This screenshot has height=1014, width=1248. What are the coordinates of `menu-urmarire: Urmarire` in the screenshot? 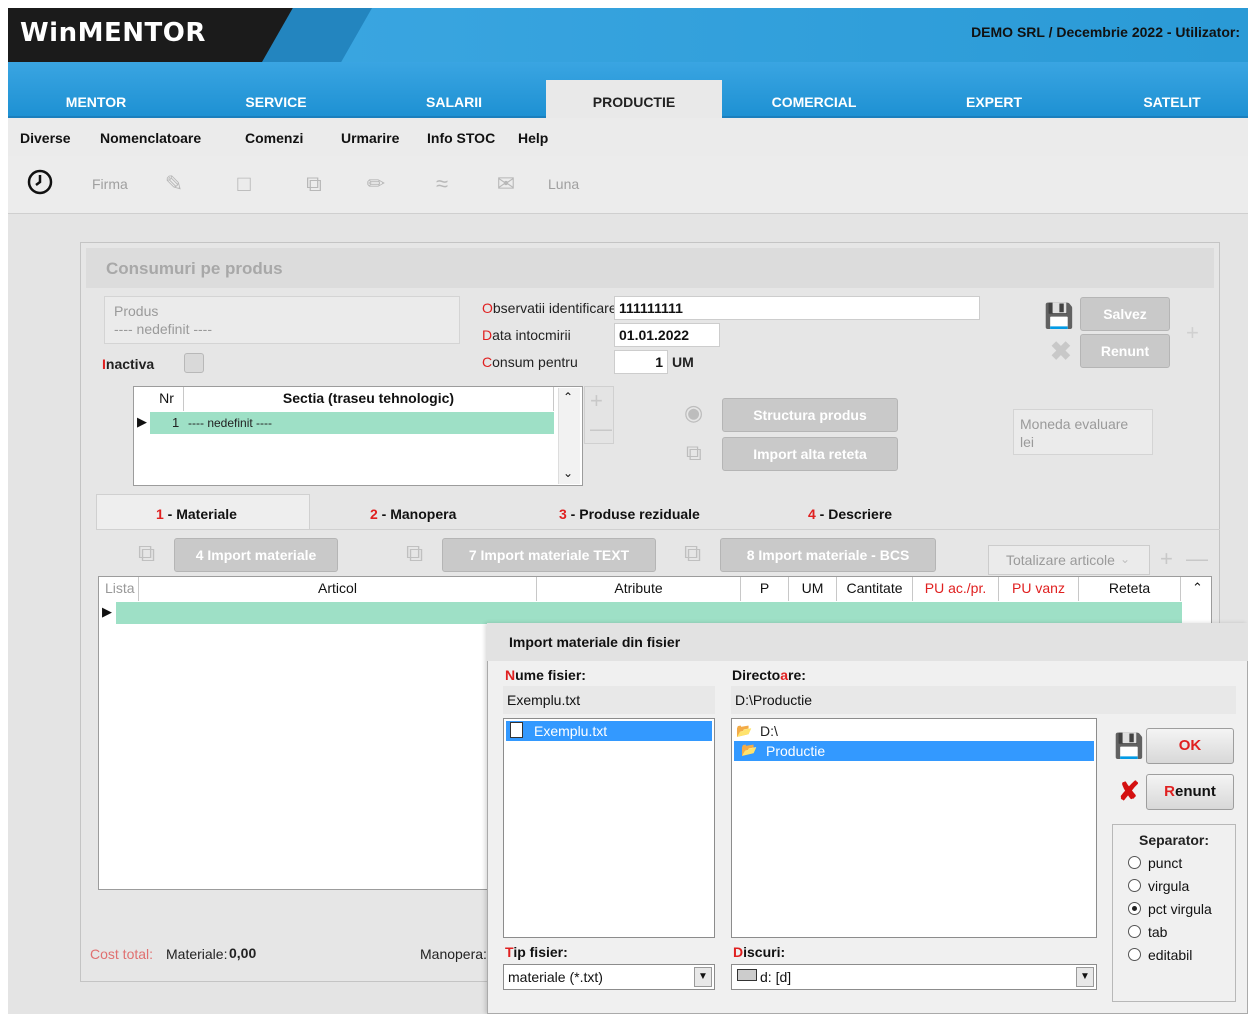 It's located at (370, 138).